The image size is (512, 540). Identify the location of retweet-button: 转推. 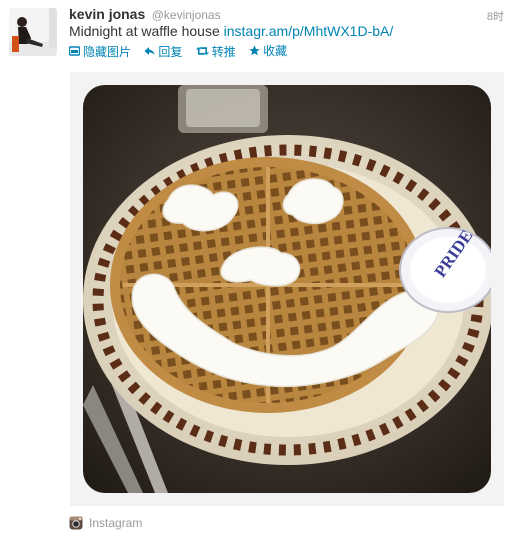
(215, 51).